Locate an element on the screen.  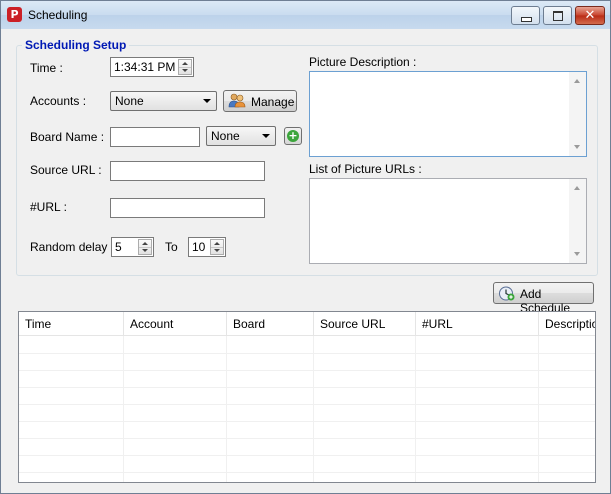
users-icon is located at coordinates (237, 100).